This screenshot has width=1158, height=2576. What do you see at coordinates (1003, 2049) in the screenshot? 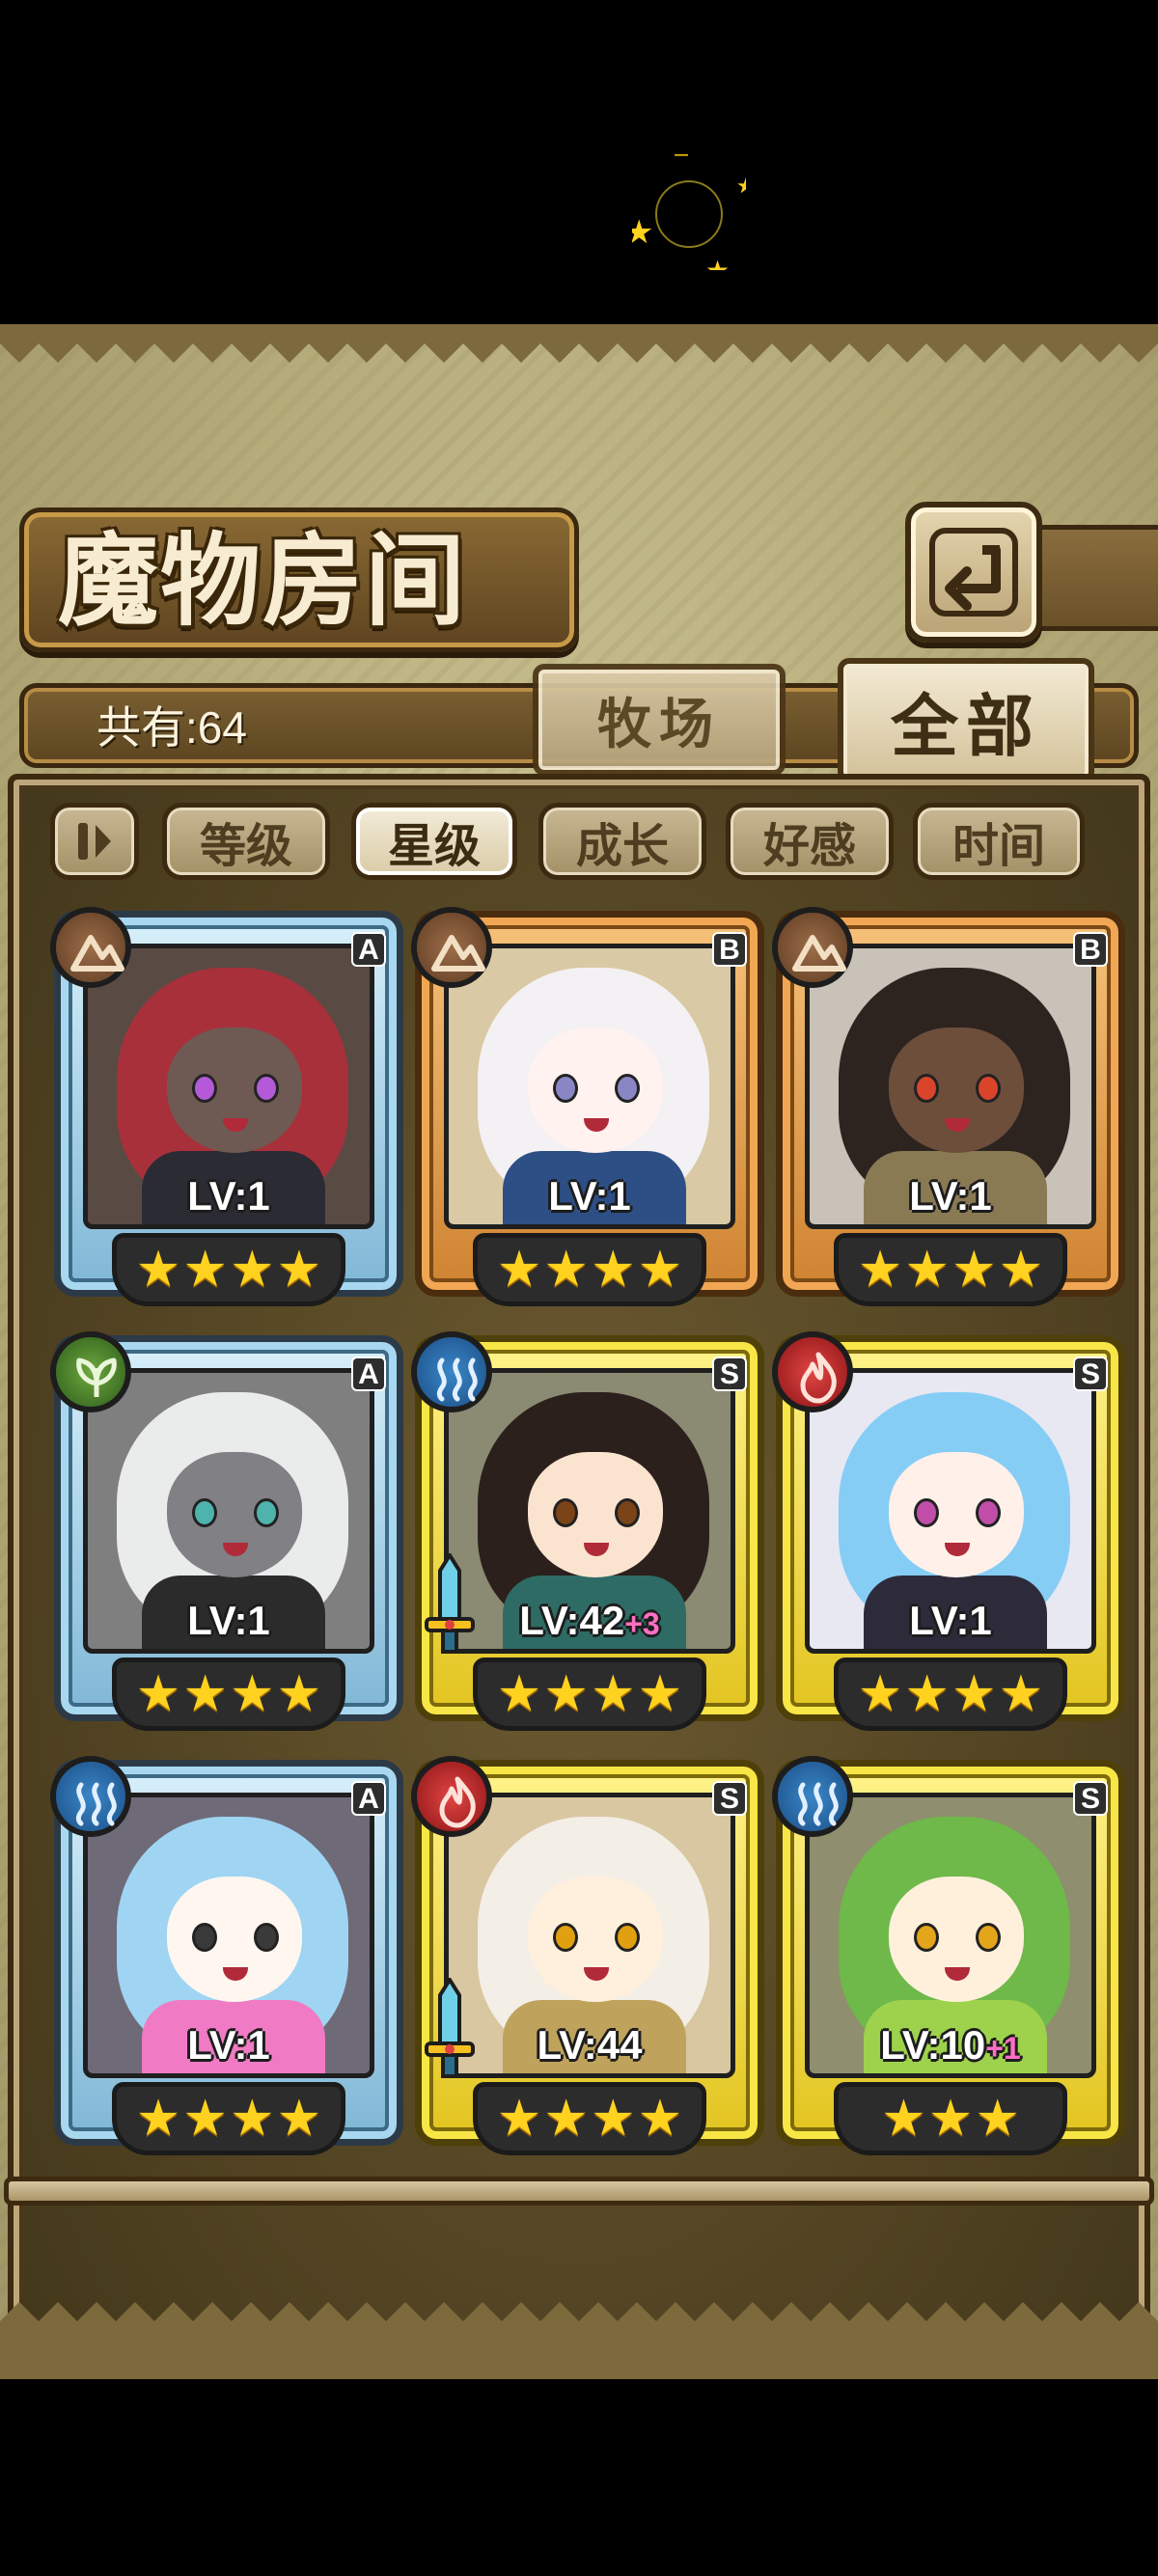
I see `level-bonus: +1` at bounding box center [1003, 2049].